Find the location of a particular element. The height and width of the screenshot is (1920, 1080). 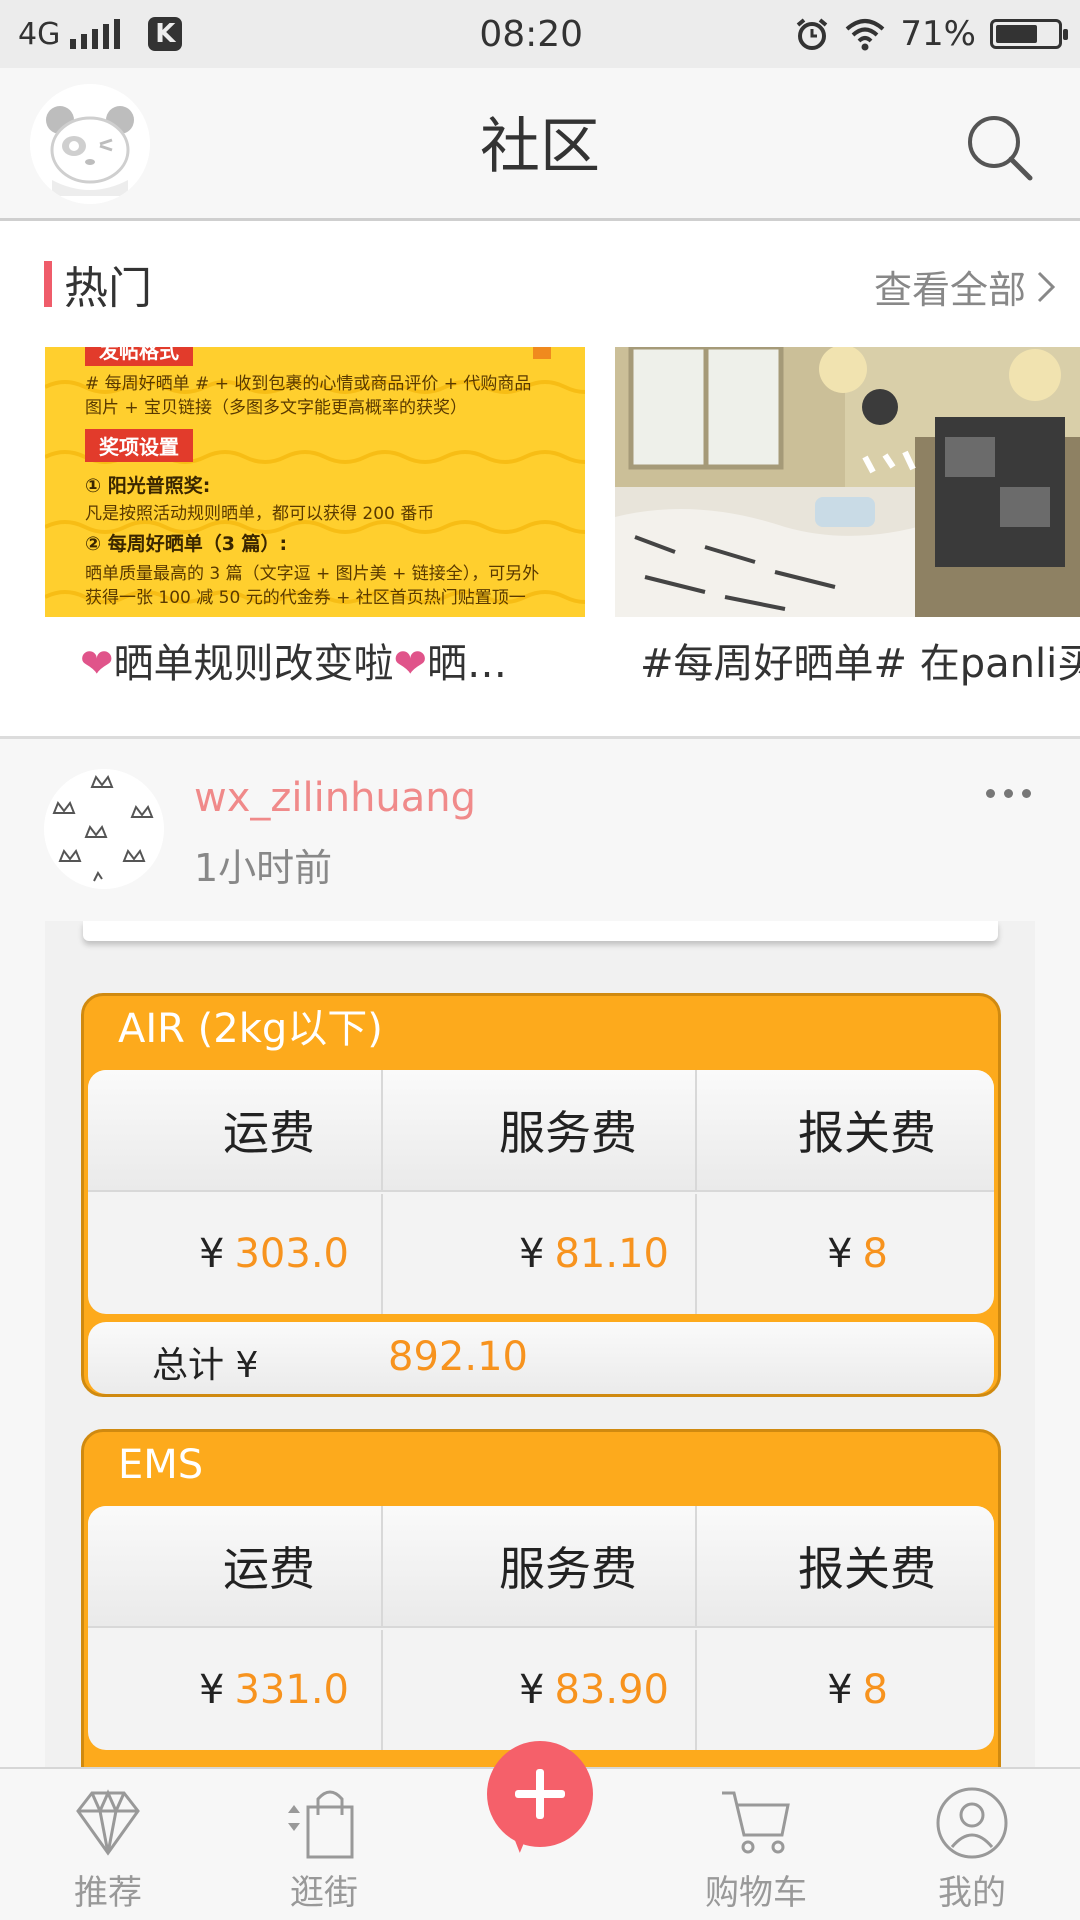

poster-tag-awards: 奖项设置 is located at coordinates (139, 445).